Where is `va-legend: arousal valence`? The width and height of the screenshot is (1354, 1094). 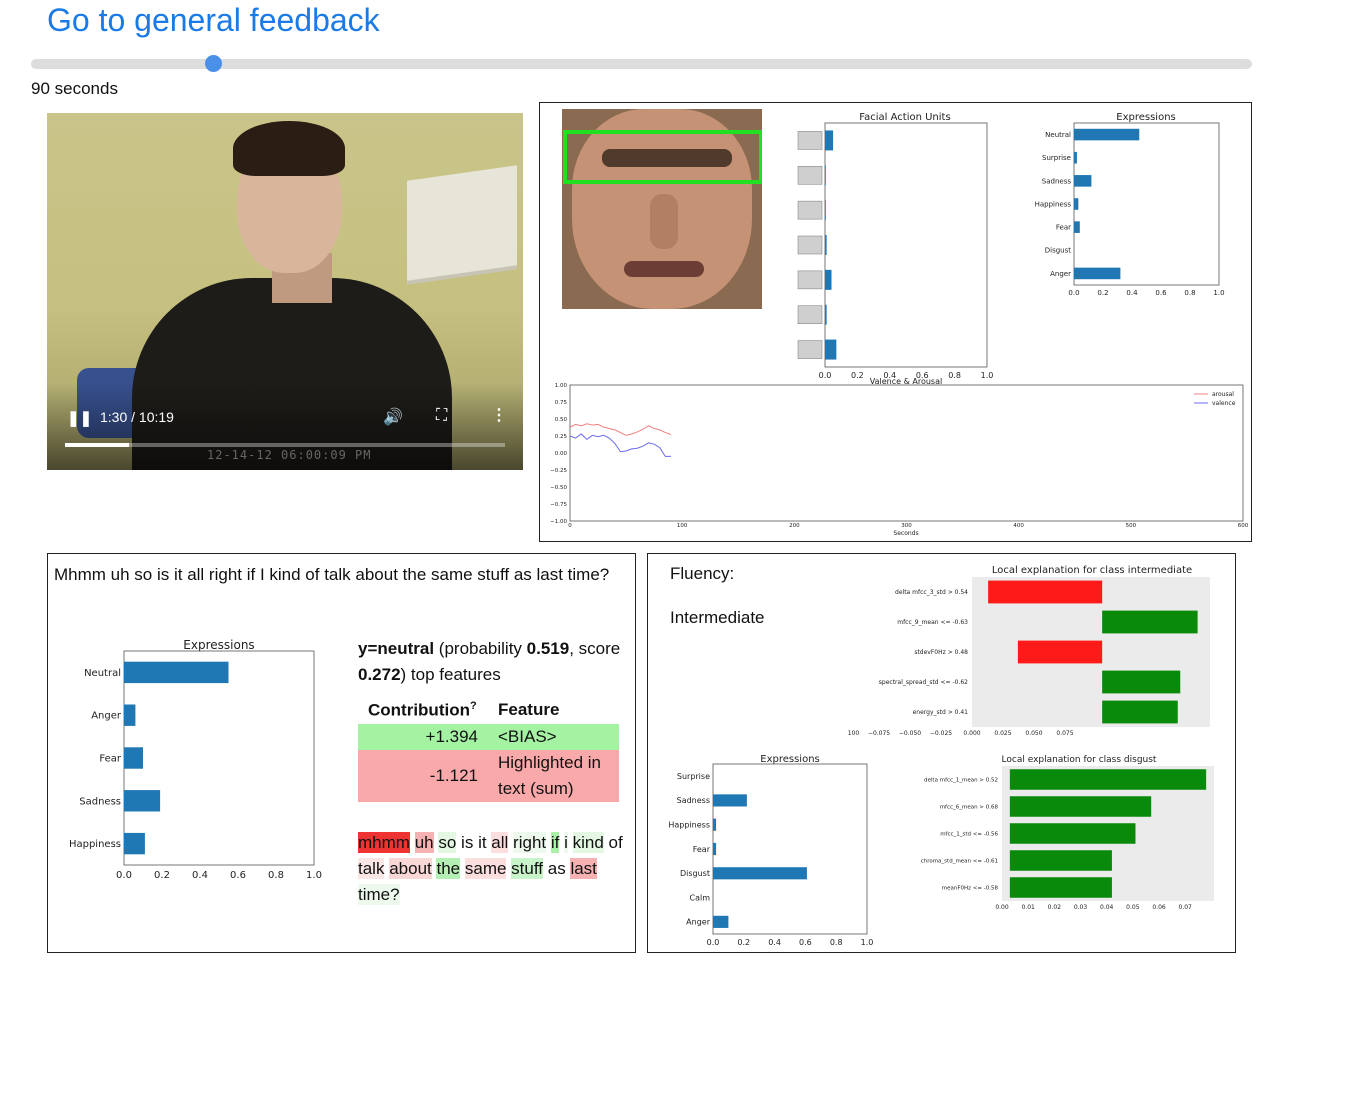 va-legend: arousal valence is located at coordinates (1215, 399).